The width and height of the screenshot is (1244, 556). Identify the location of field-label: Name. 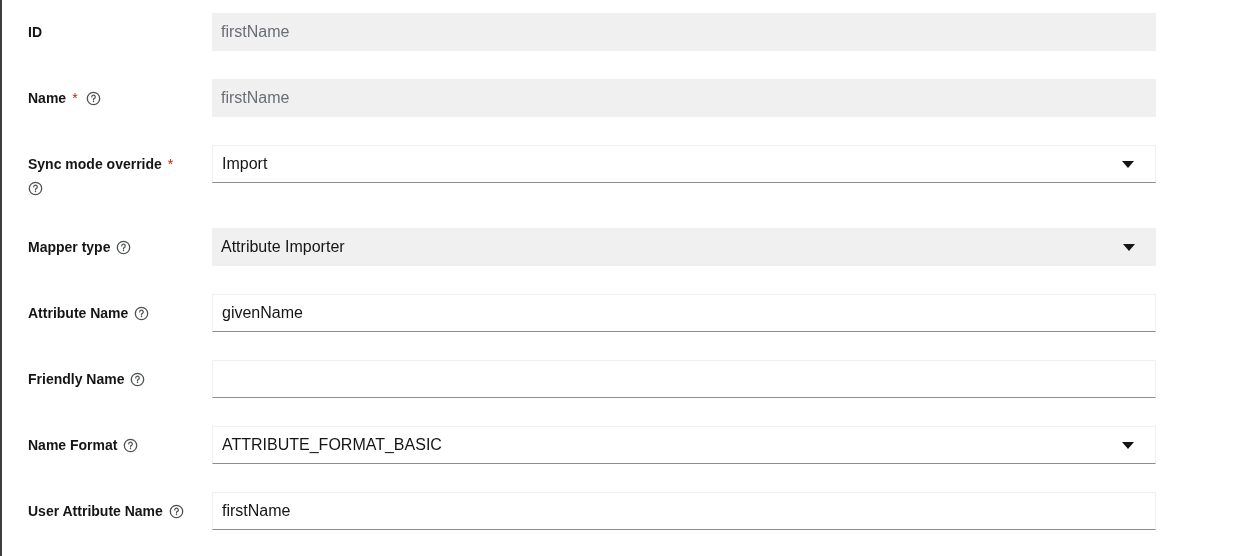
(47, 98).